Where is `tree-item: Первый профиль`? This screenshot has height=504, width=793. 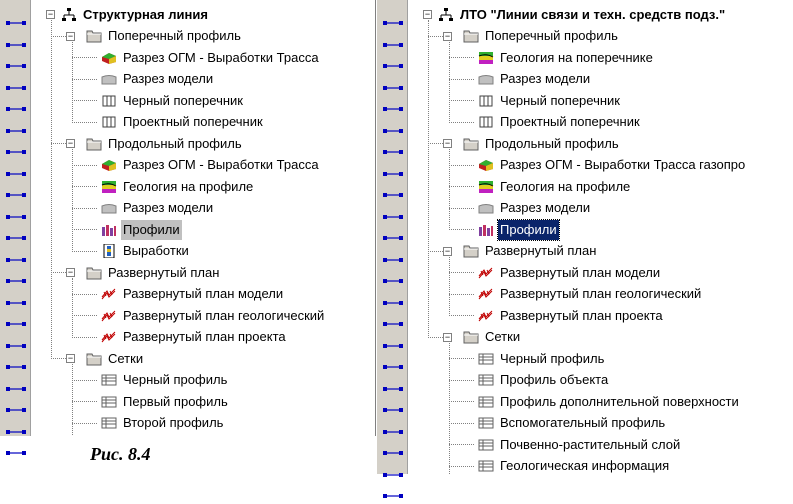
tree-item: Первый профиль is located at coordinates (165, 401).